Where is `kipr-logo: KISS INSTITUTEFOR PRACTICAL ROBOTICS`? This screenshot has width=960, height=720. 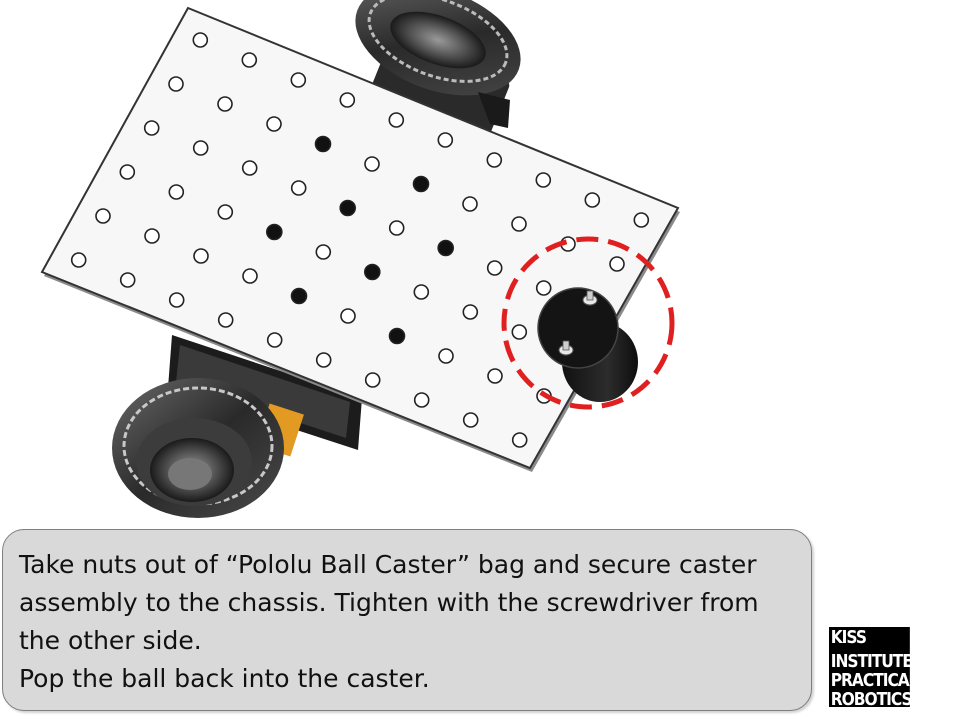
kipr-logo: KISS INSTITUTEFOR PRACTICAL ROBOTICS is located at coordinates (877, 668).